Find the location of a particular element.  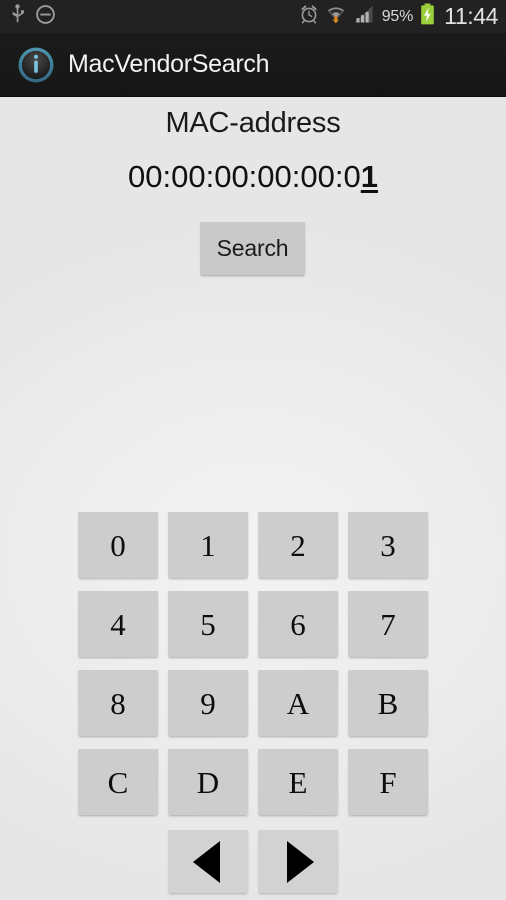

key-4: 4 is located at coordinates (118, 624).